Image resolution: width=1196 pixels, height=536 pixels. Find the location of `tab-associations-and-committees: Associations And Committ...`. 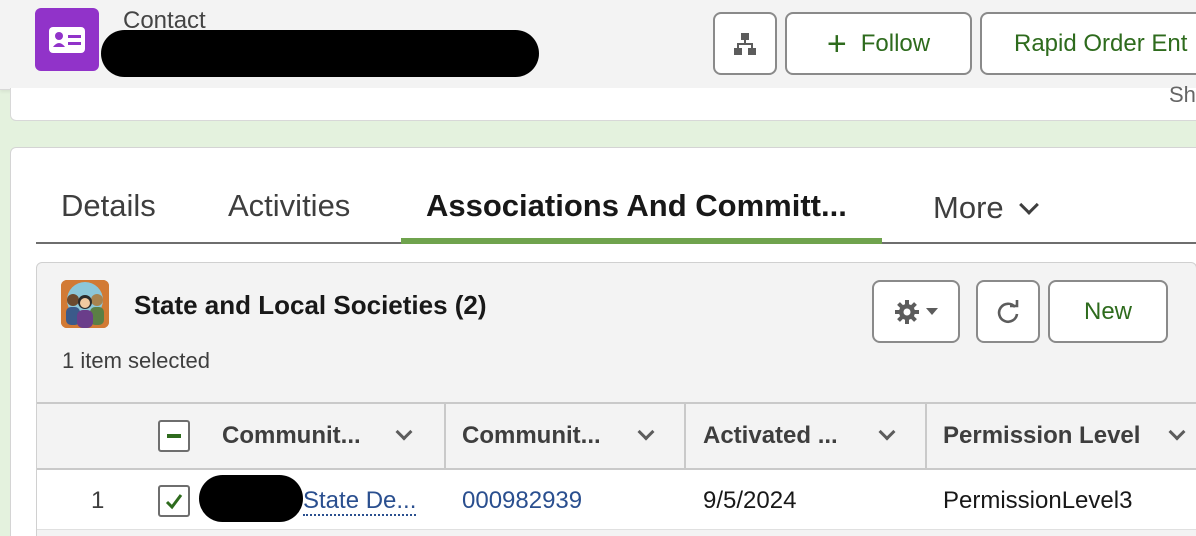

tab-associations-and-committees: Associations And Committ... is located at coordinates (636, 206).